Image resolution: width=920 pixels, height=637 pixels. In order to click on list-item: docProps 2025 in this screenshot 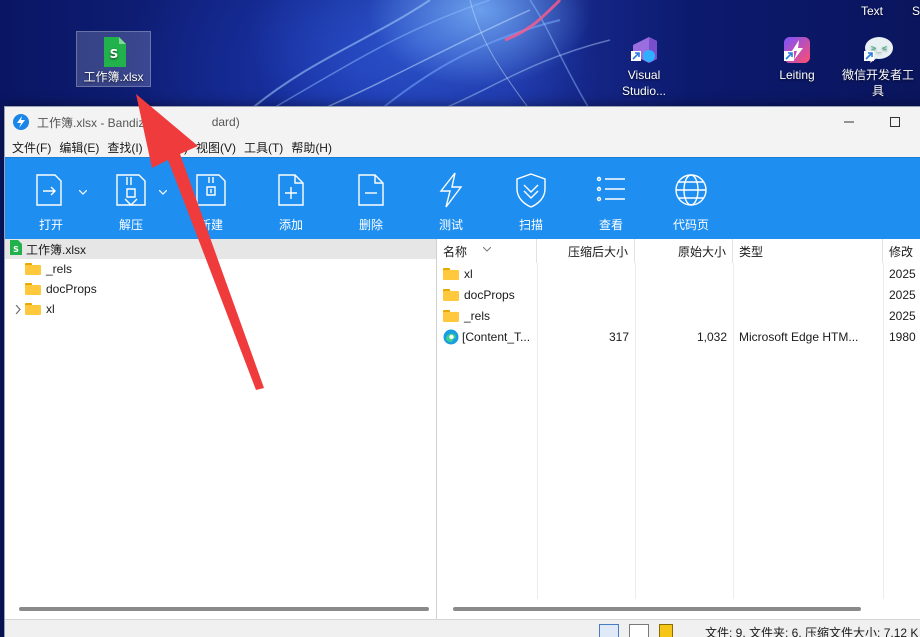, I will do `click(678, 294)`.